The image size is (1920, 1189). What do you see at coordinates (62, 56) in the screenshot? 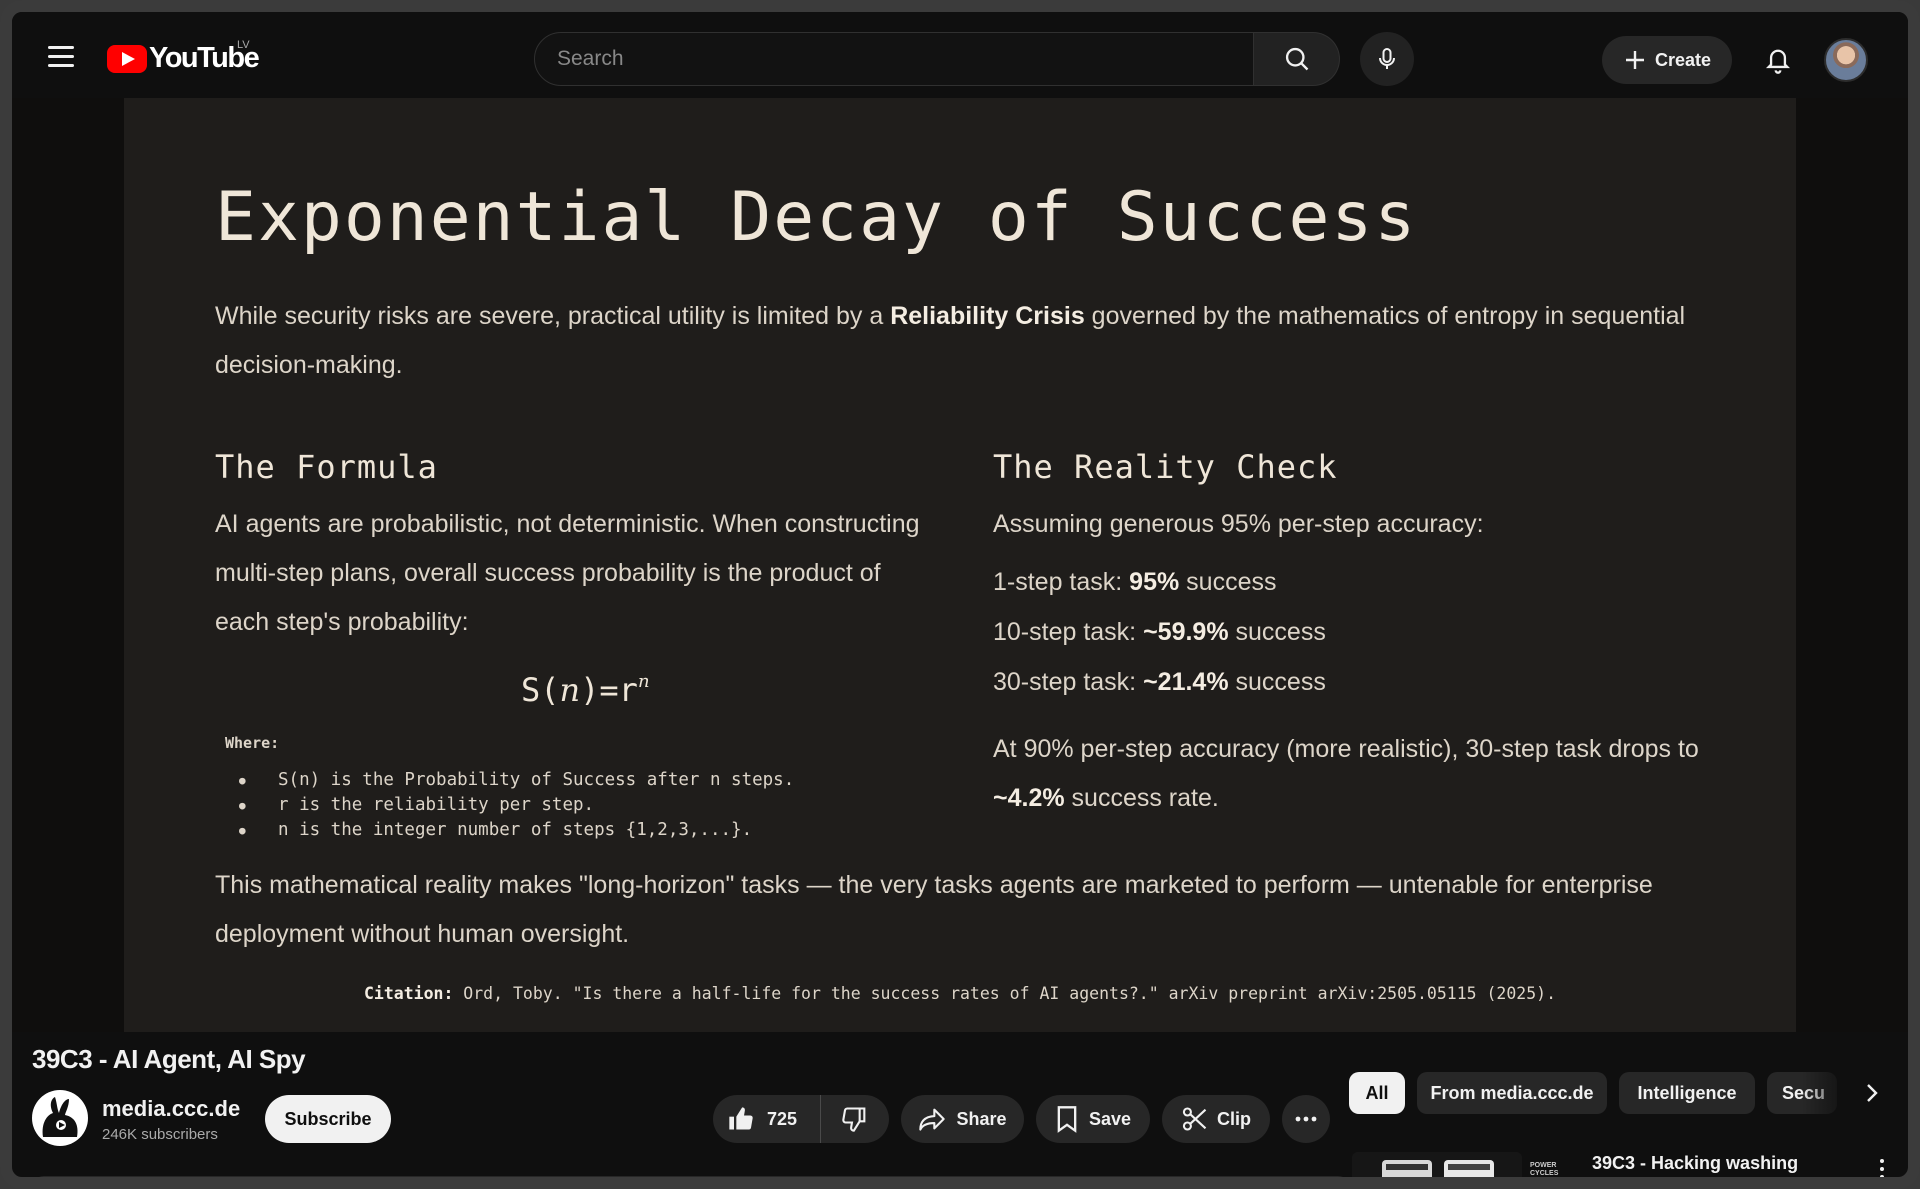
I see `hamburger-menu-icon` at bounding box center [62, 56].